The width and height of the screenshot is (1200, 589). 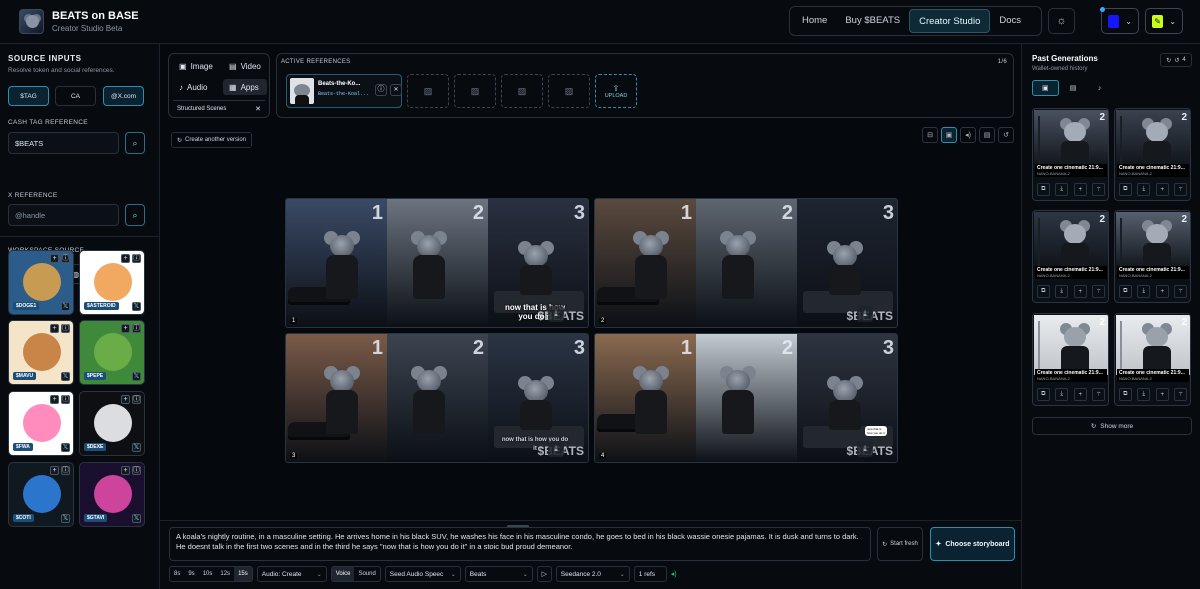 What do you see at coordinates (987, 135) in the screenshot?
I see `view-video-button: ▤` at bounding box center [987, 135].